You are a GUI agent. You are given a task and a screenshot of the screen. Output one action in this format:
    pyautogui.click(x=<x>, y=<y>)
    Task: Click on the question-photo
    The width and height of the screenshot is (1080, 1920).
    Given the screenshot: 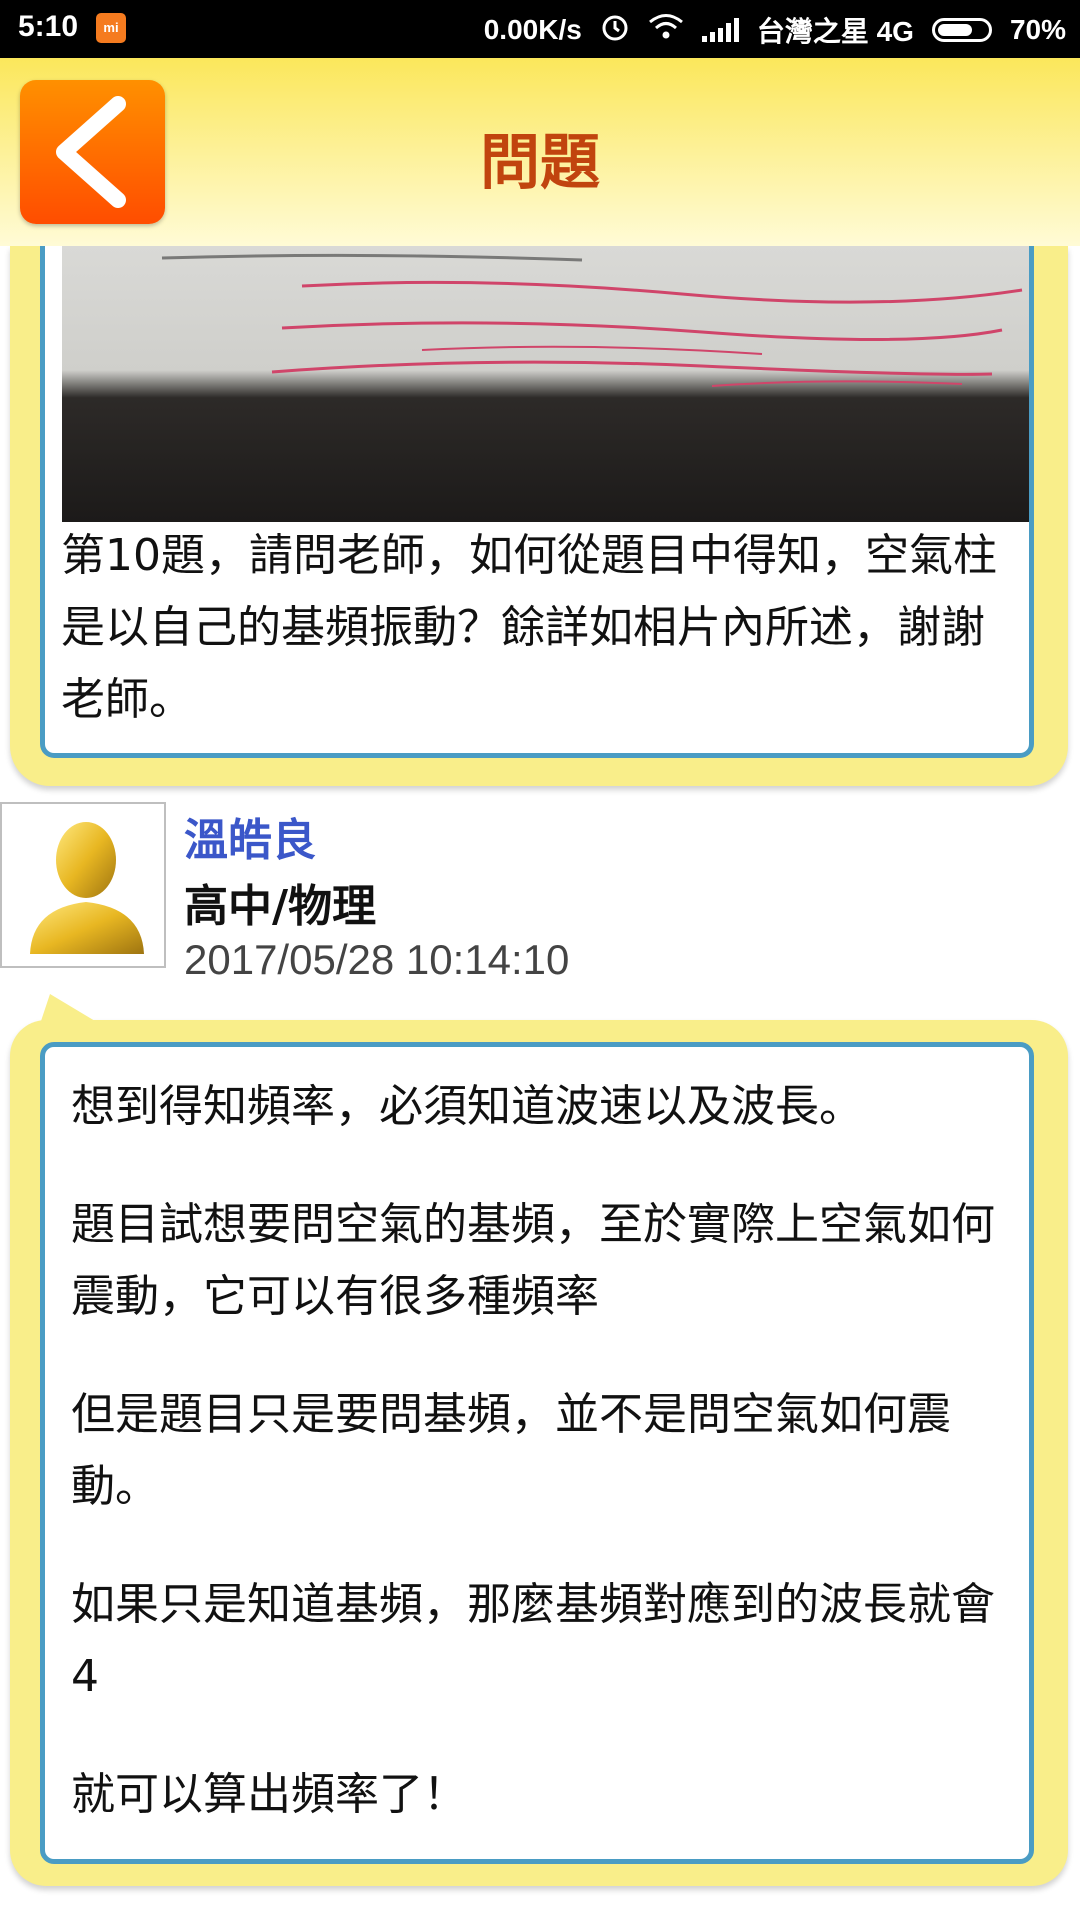 What is the action you would take?
    pyautogui.click(x=545, y=384)
    